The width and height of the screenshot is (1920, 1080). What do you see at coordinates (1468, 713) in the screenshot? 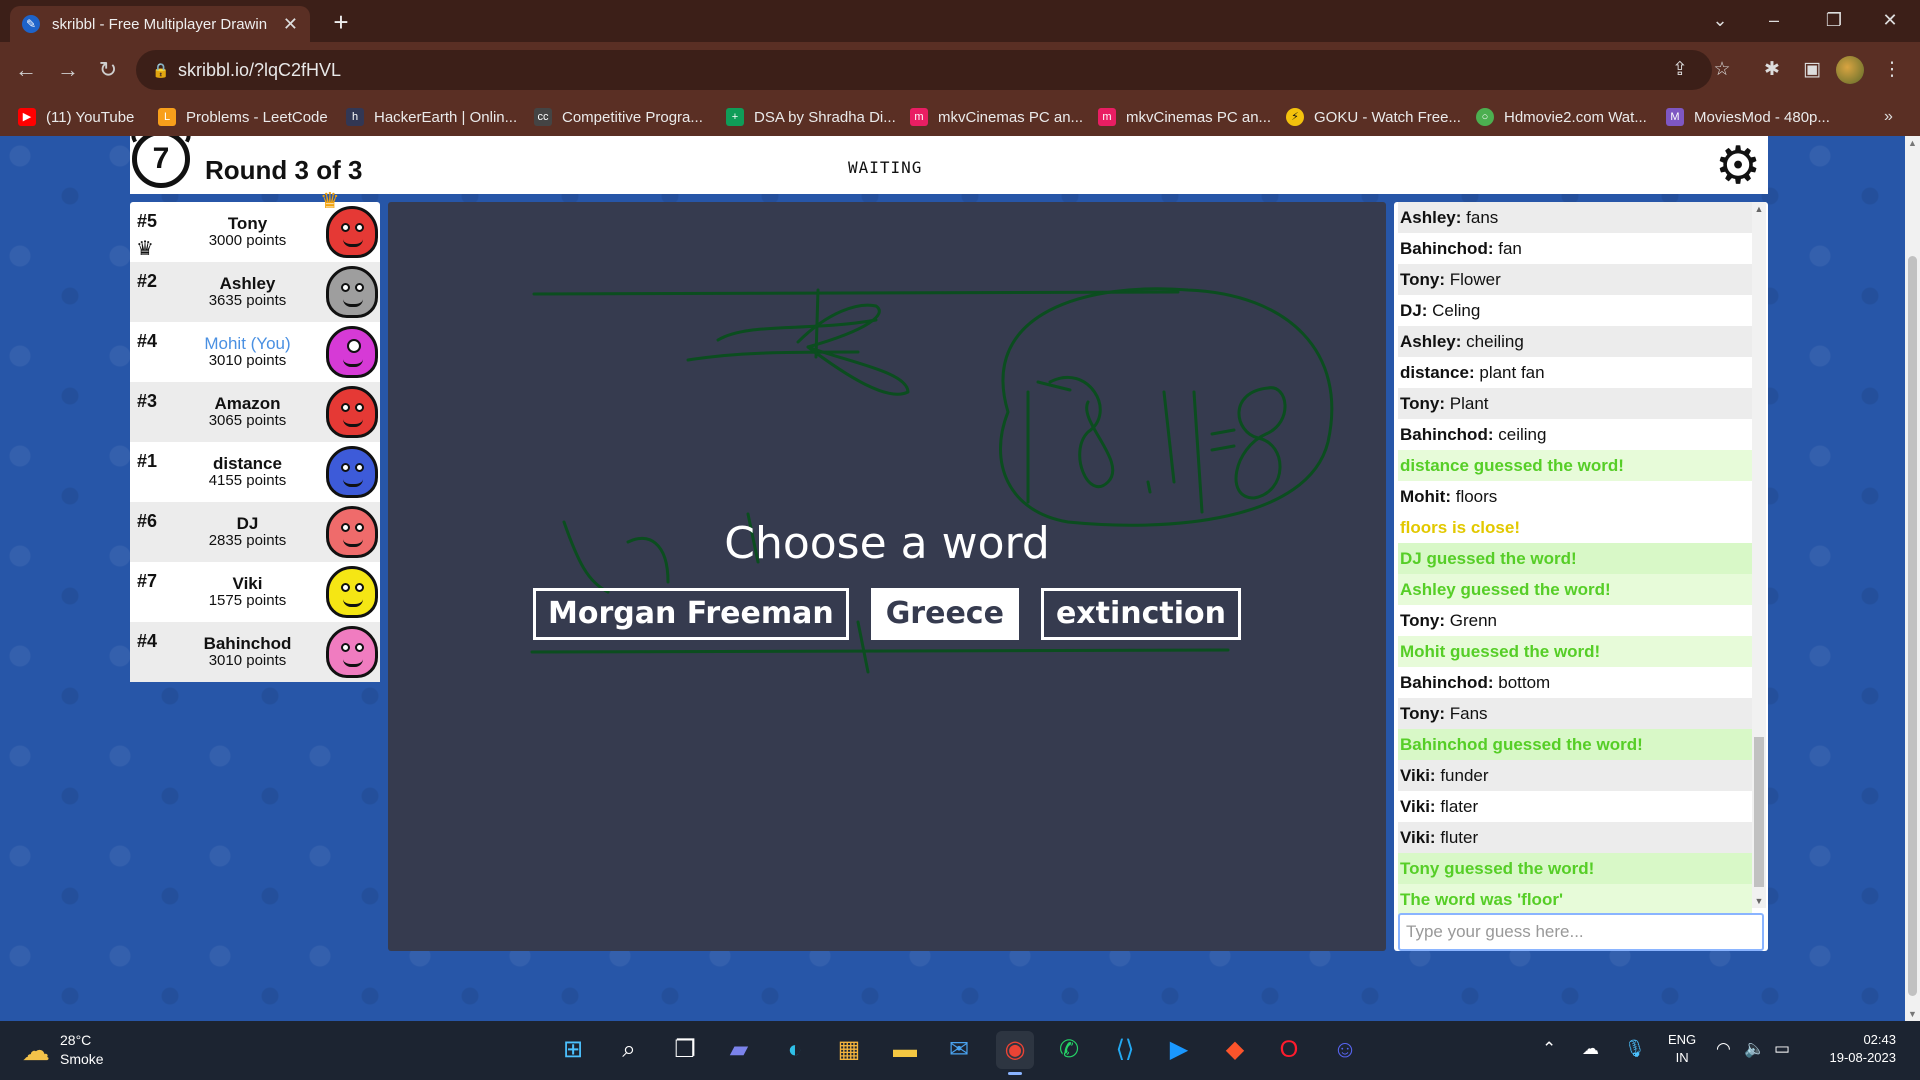
I see `chat-text: Fans` at bounding box center [1468, 713].